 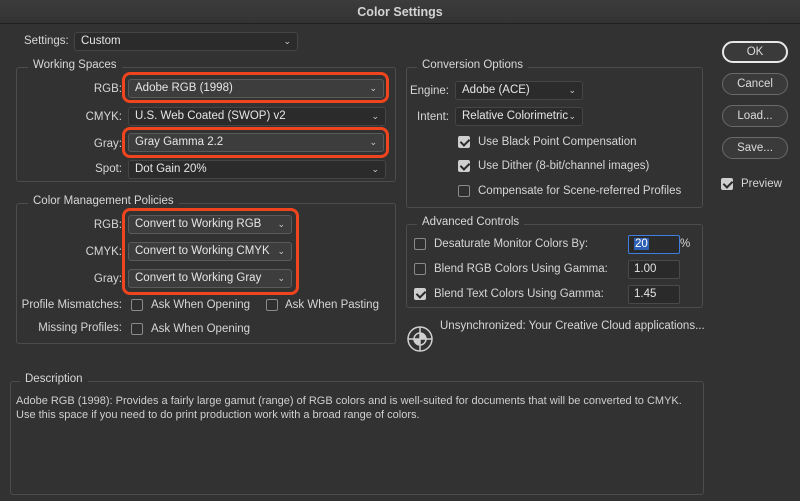 I want to click on pol-gray-dropdown: Convert to Working Gray ⌄, so click(x=210, y=278).